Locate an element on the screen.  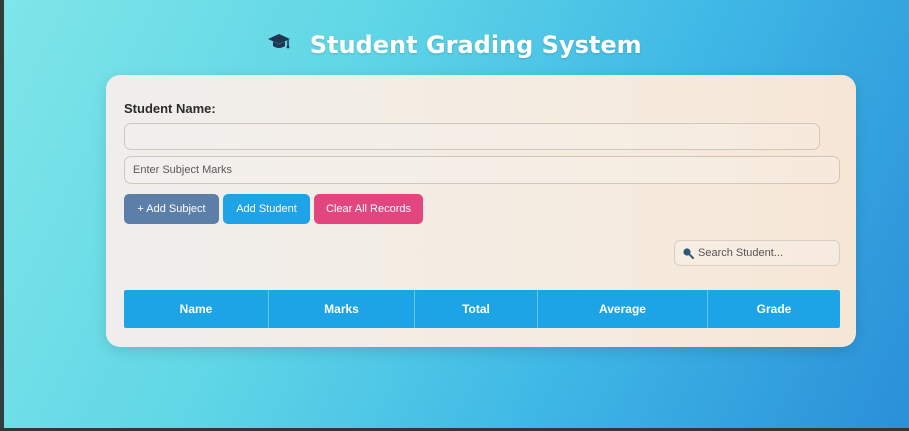
graduation-cap-icon is located at coordinates (279, 45).